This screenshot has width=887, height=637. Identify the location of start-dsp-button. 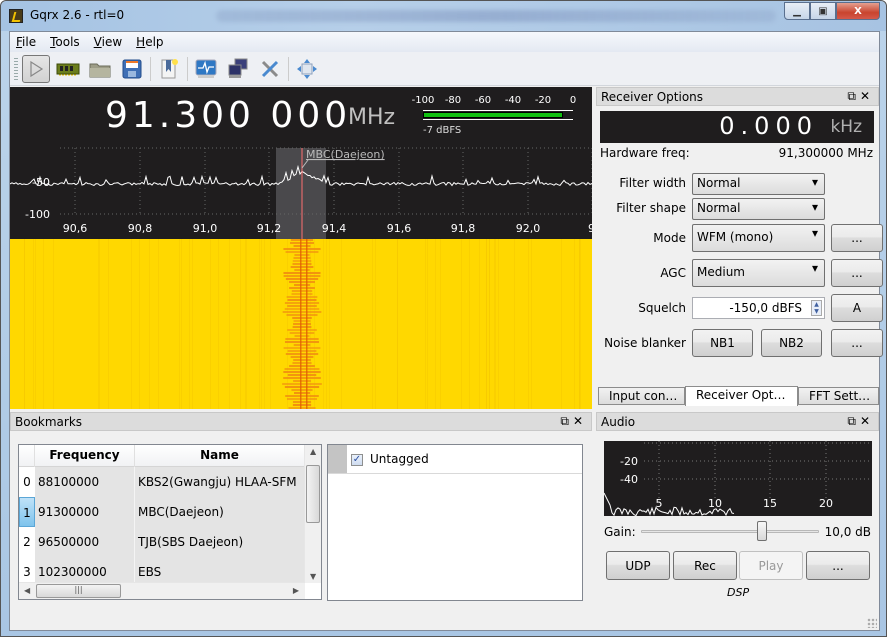
(36, 68).